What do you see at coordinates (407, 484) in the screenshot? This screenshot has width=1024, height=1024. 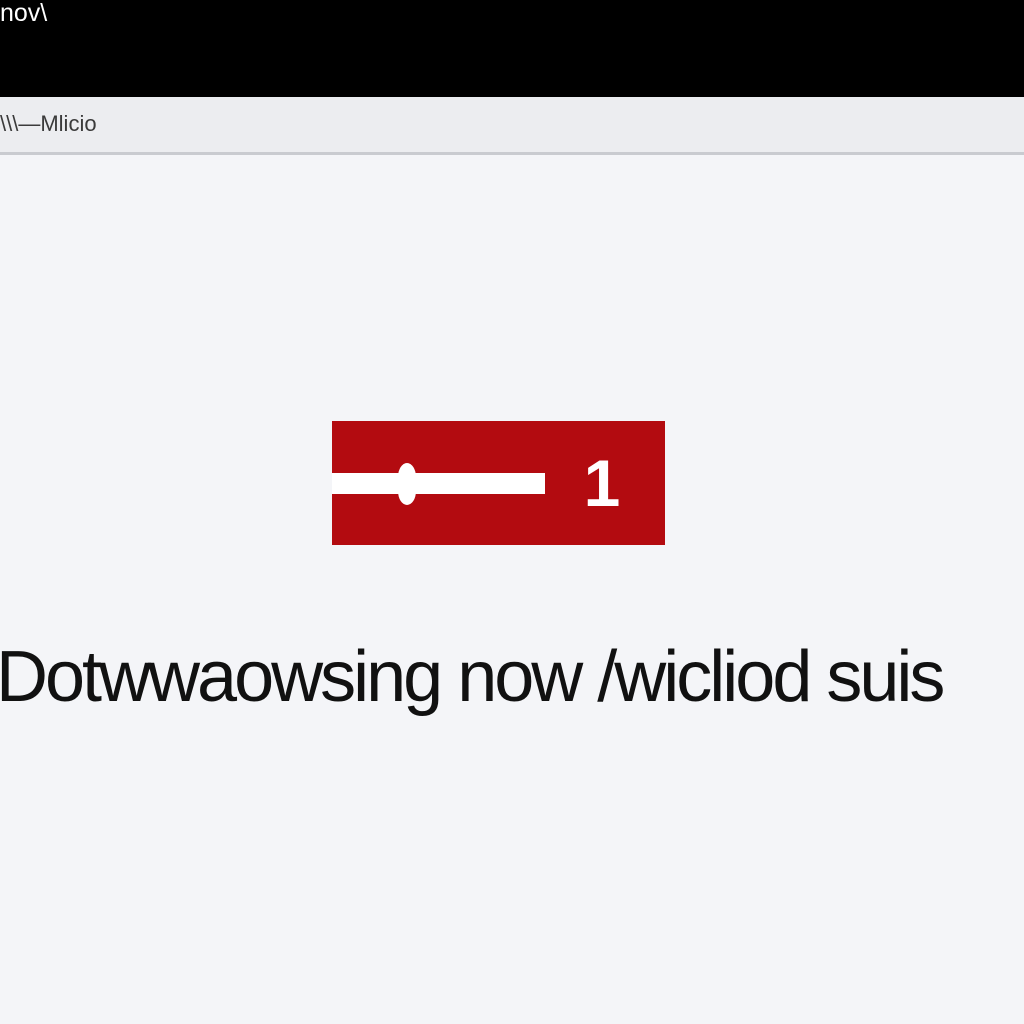 I see `slider-handle-icon` at bounding box center [407, 484].